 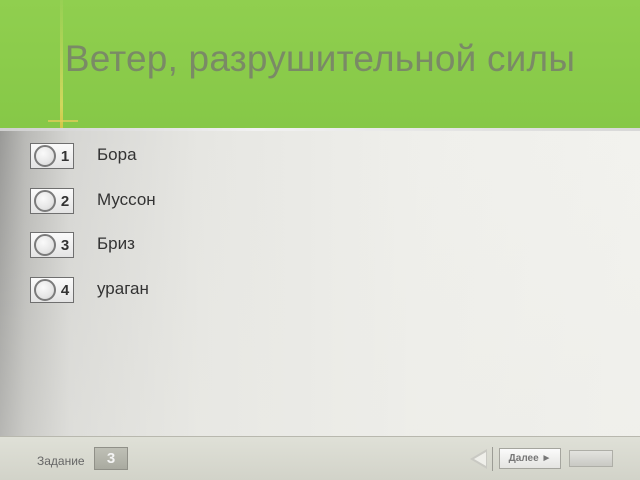 I want to click on option-number: 4, so click(x=65, y=290).